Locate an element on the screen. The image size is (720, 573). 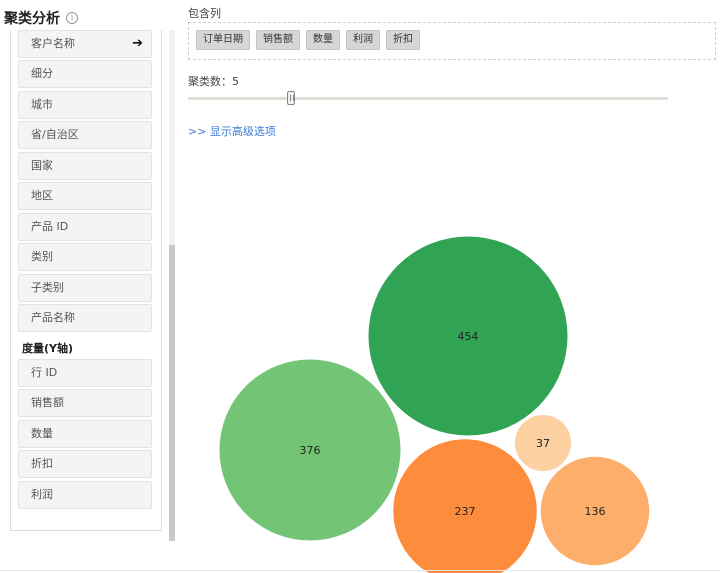
cluster-bubble-label: 136 is located at coordinates (595, 511).